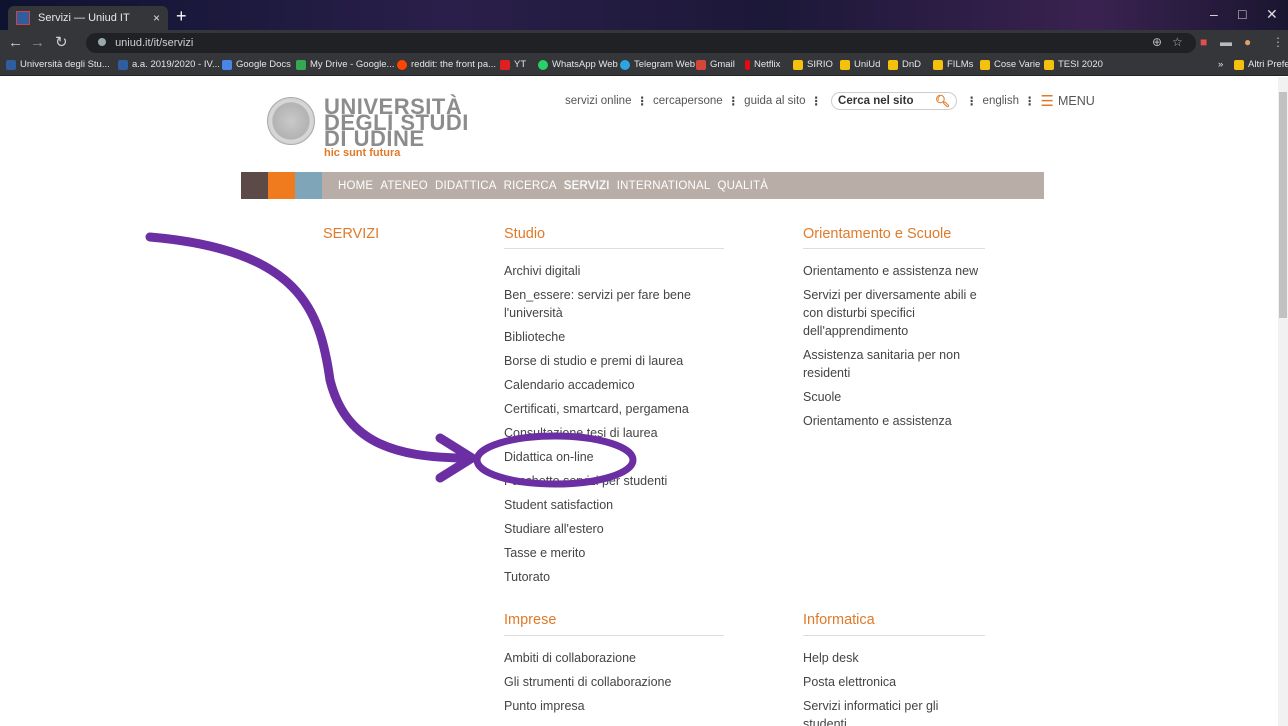  Describe the element at coordinates (641, 43) in the screenshot. I see `address-bar: uniud.it/it/servizi` at that location.